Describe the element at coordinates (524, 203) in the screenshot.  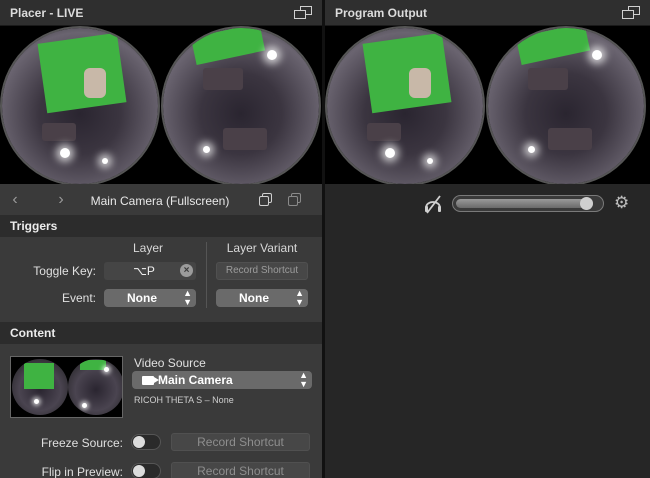
I see `audio-volume-fill` at that location.